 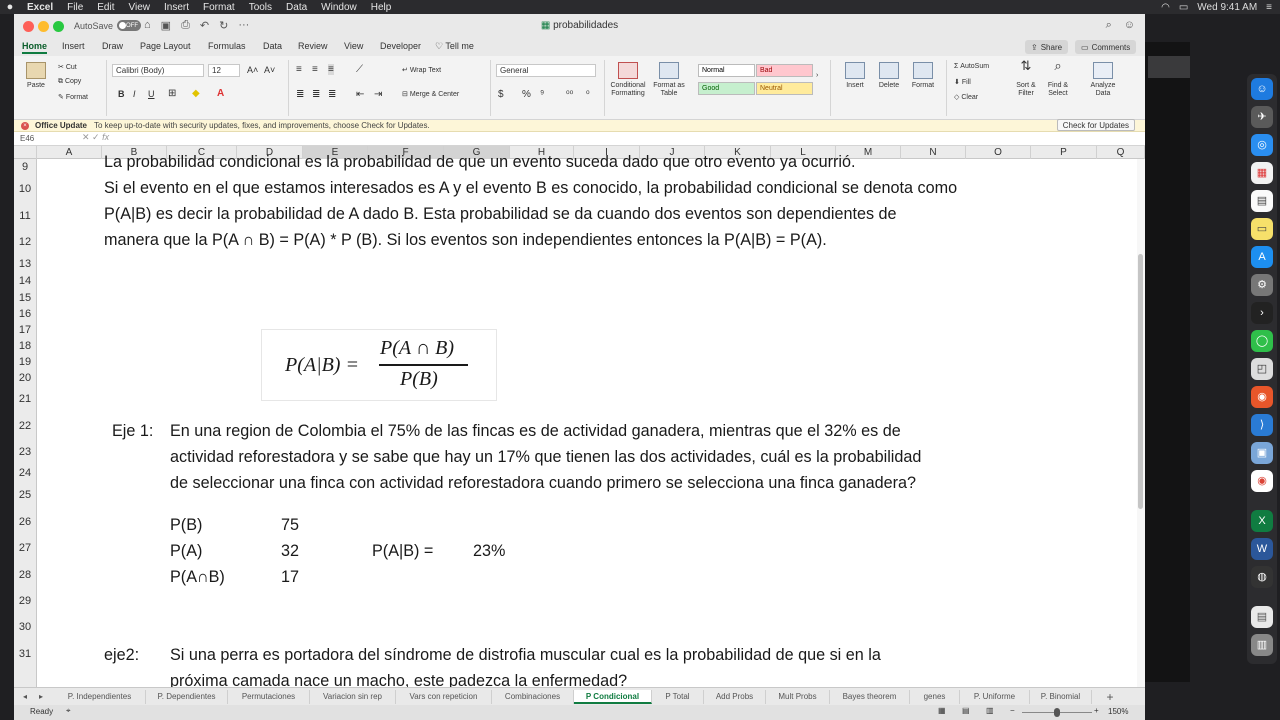 What do you see at coordinates (68, 711) in the screenshot?
I see `accessibility-icon: ⌖` at bounding box center [68, 711].